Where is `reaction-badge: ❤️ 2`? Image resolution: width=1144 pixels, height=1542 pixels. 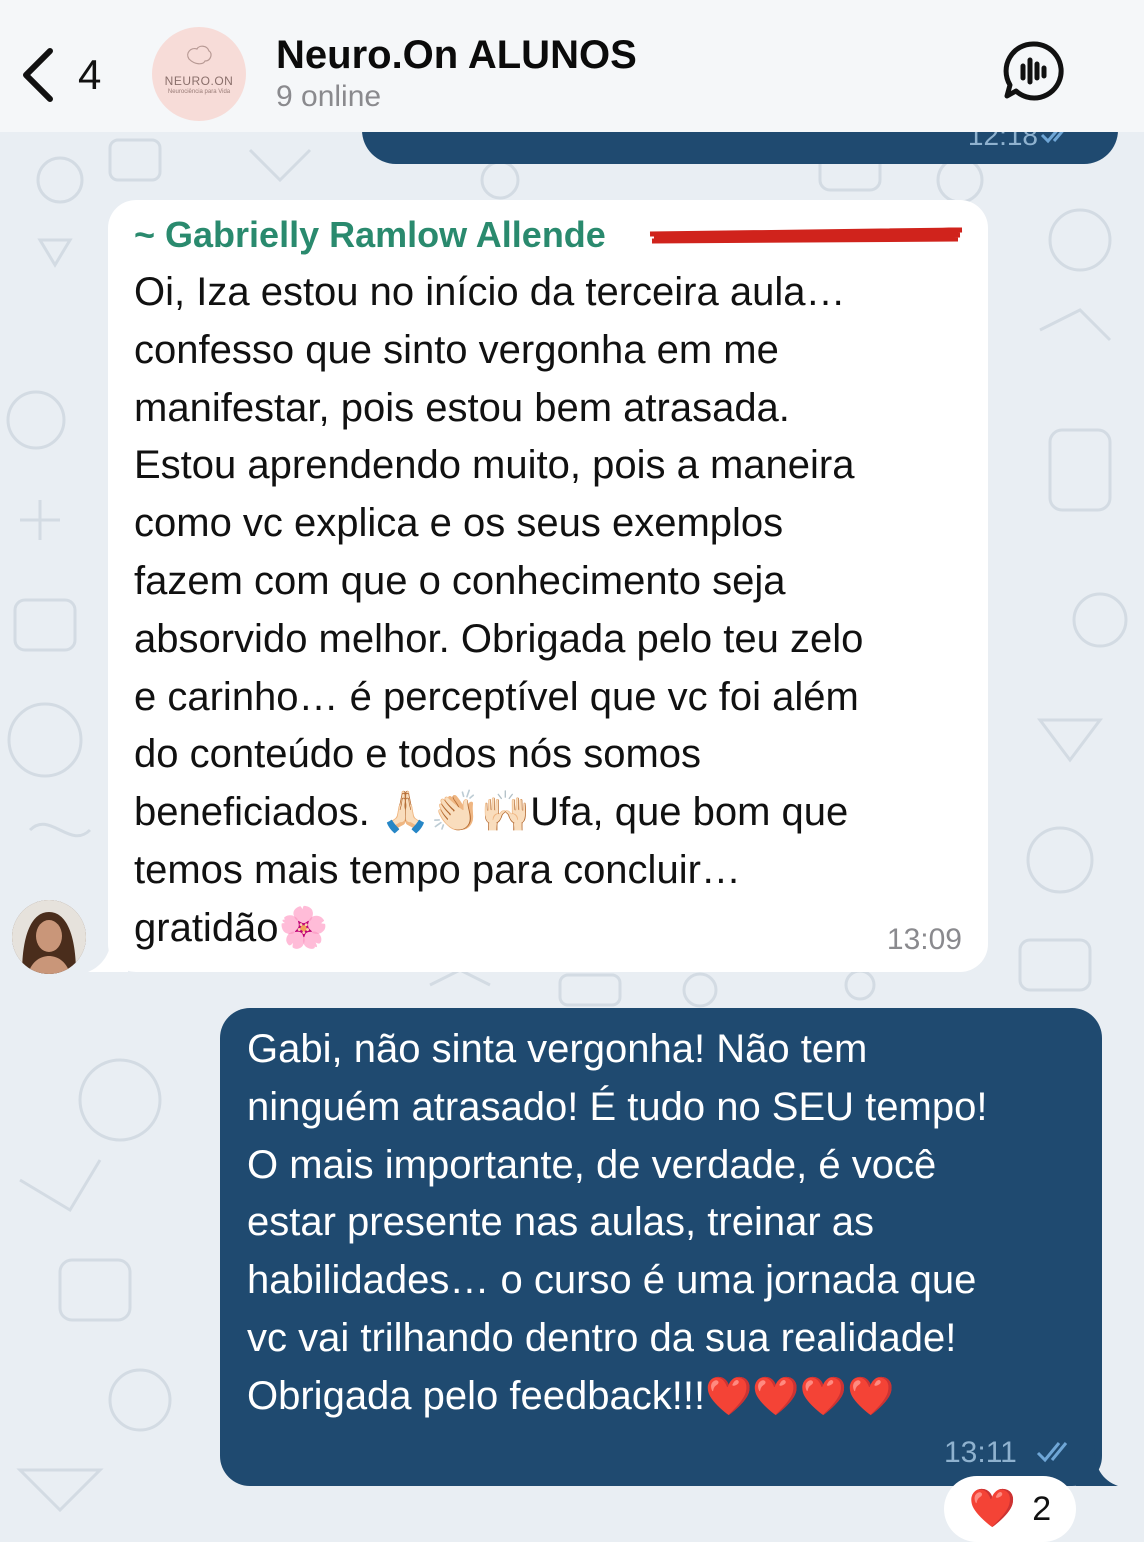 reaction-badge: ❤️ 2 is located at coordinates (1010, 1509).